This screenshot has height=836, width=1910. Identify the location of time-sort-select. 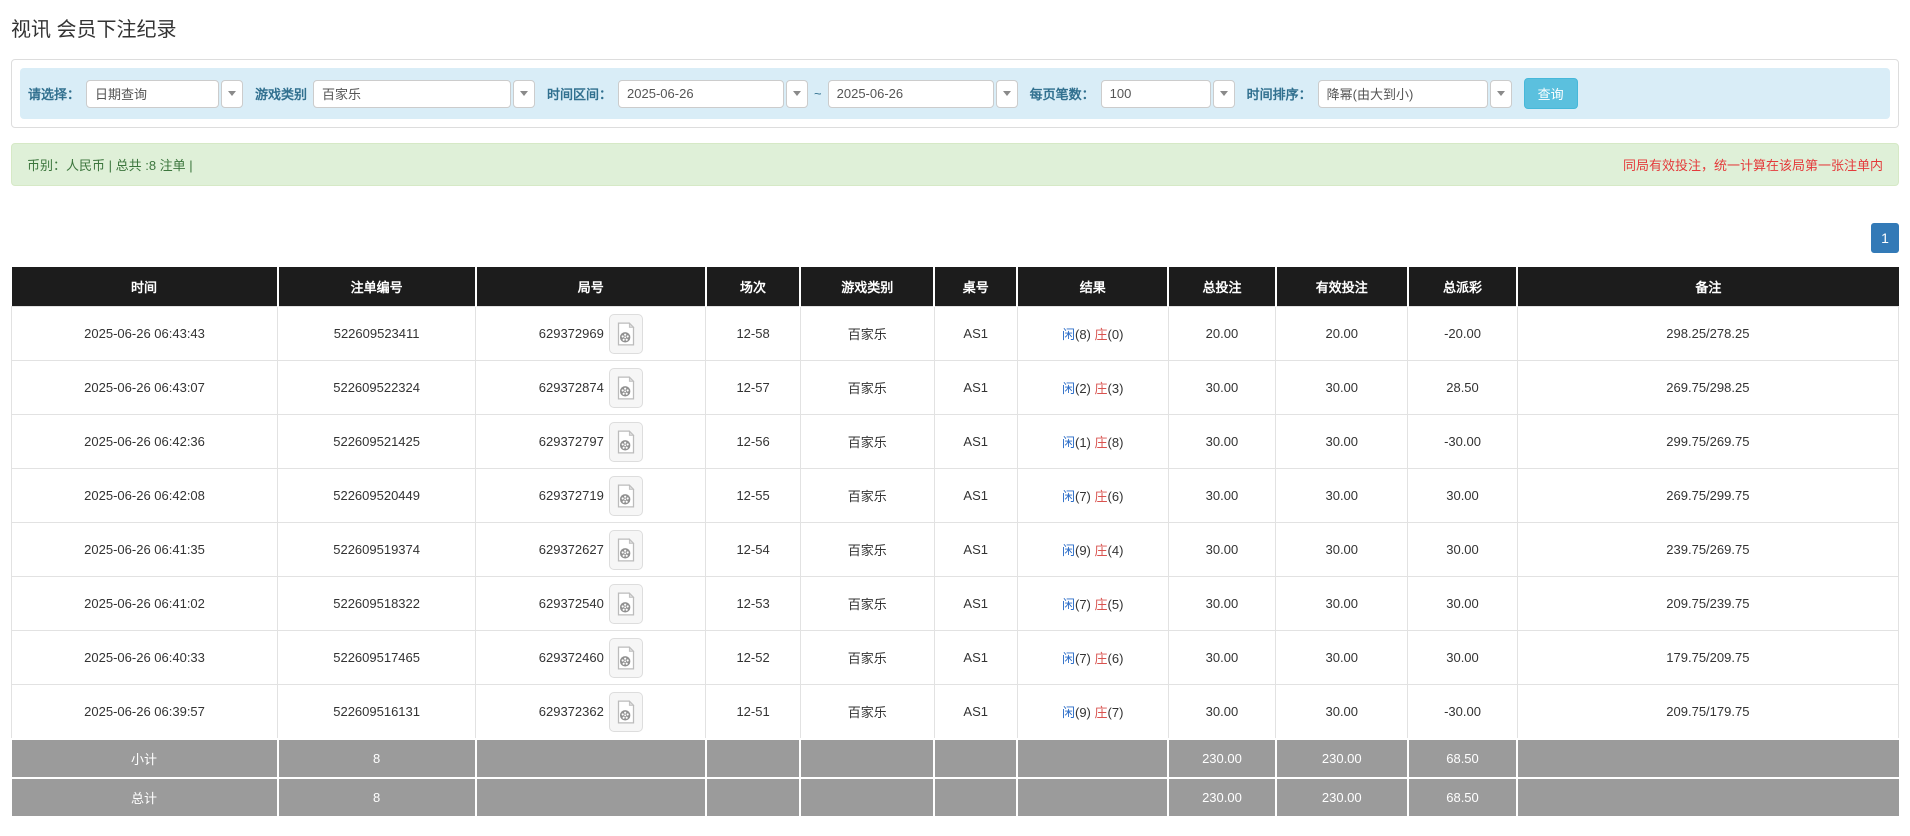
(1414, 93).